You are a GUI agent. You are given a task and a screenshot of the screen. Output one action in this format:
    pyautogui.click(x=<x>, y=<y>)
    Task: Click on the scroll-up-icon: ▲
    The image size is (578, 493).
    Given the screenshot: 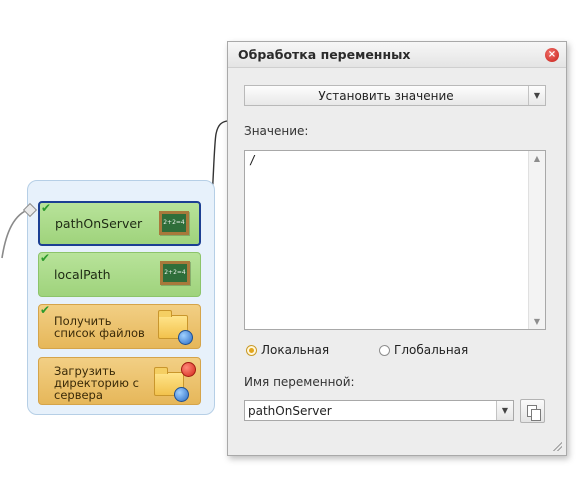 What is the action you would take?
    pyautogui.click(x=537, y=158)
    